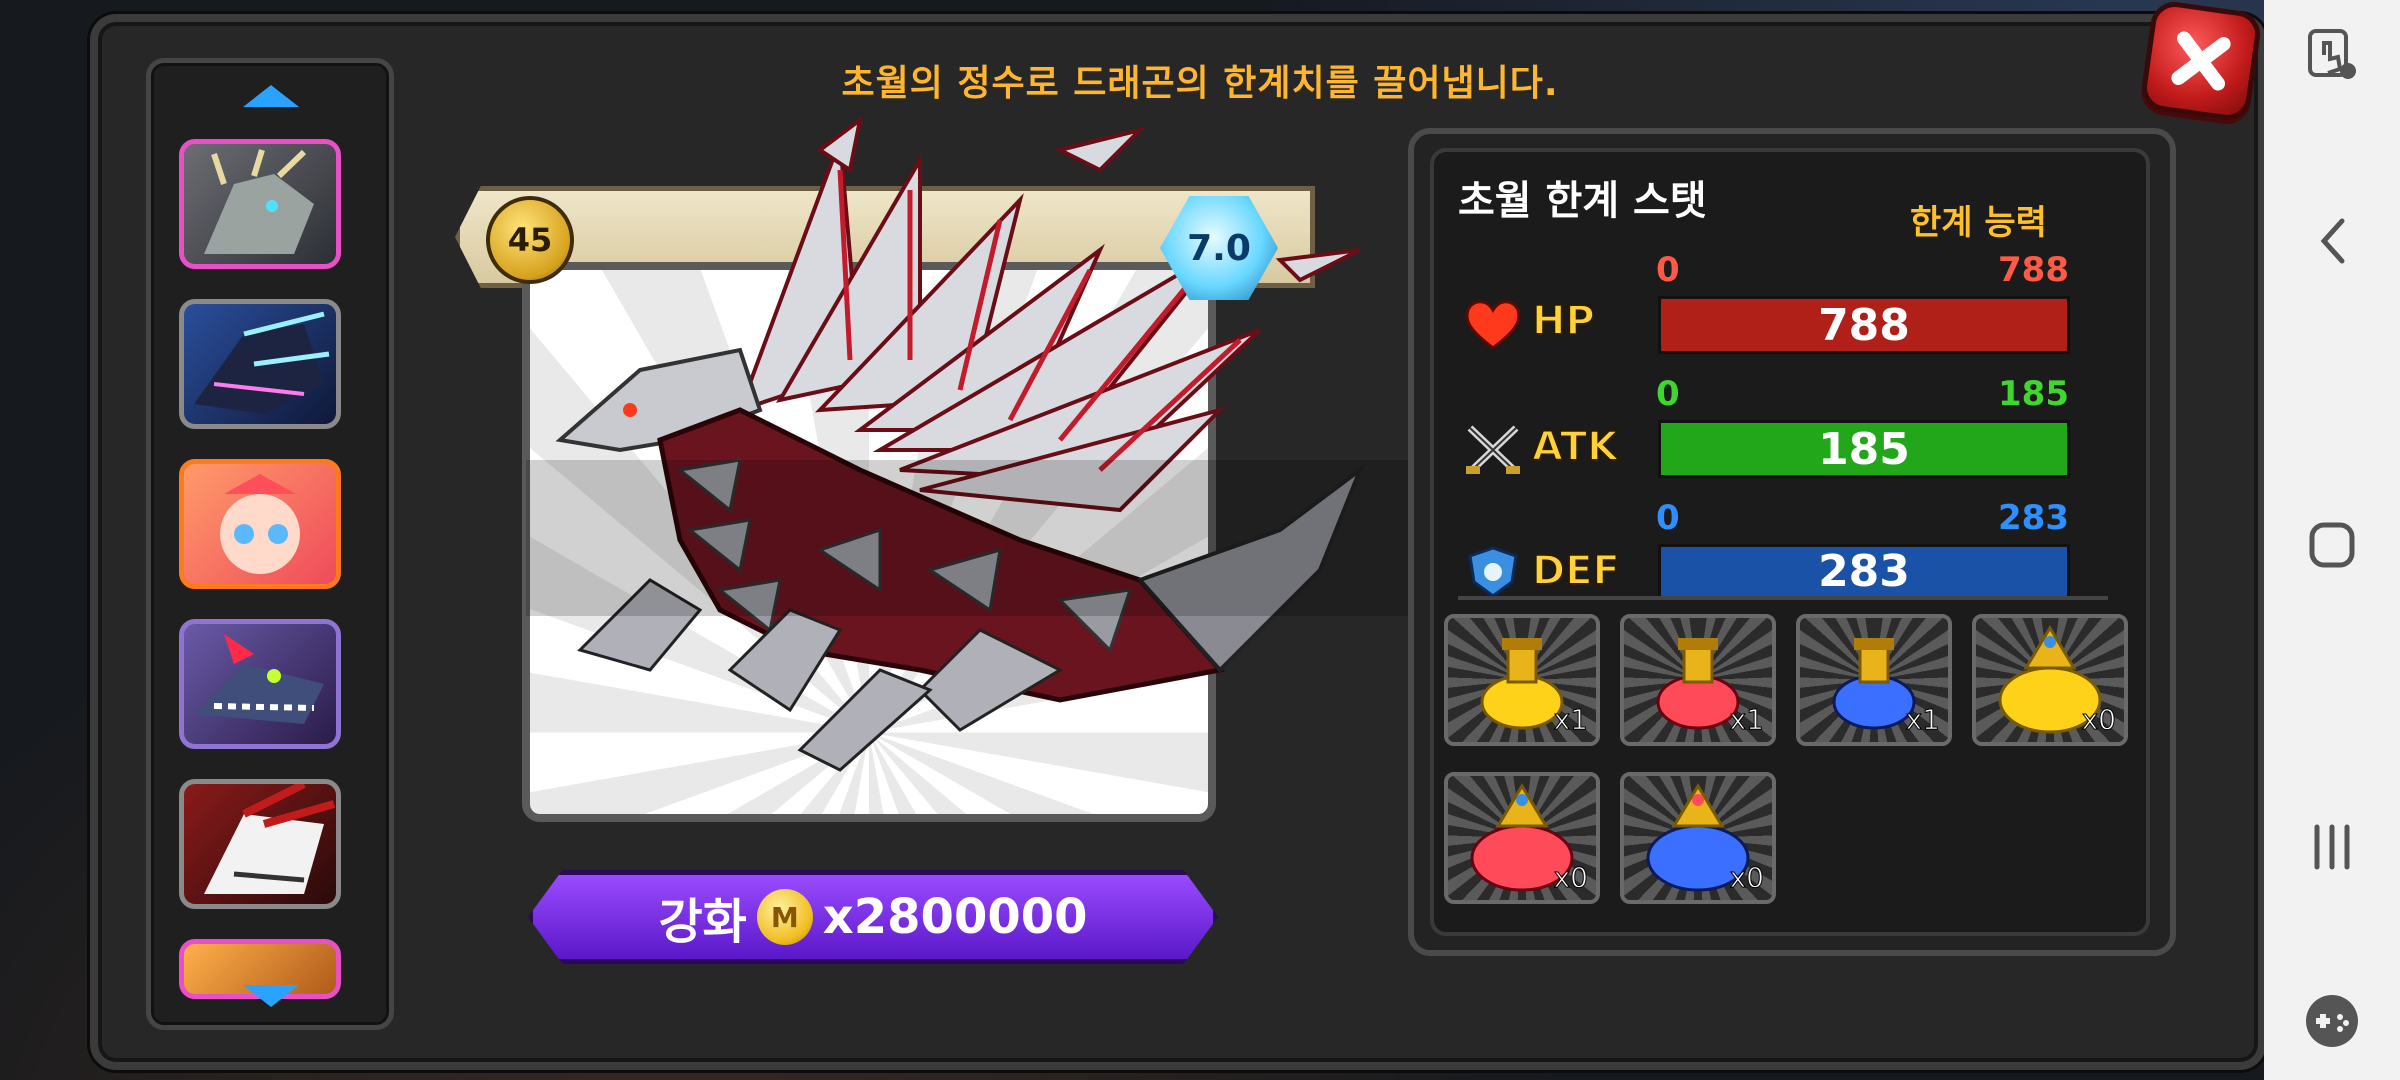  I want to click on atk-value: 185, so click(1864, 449).